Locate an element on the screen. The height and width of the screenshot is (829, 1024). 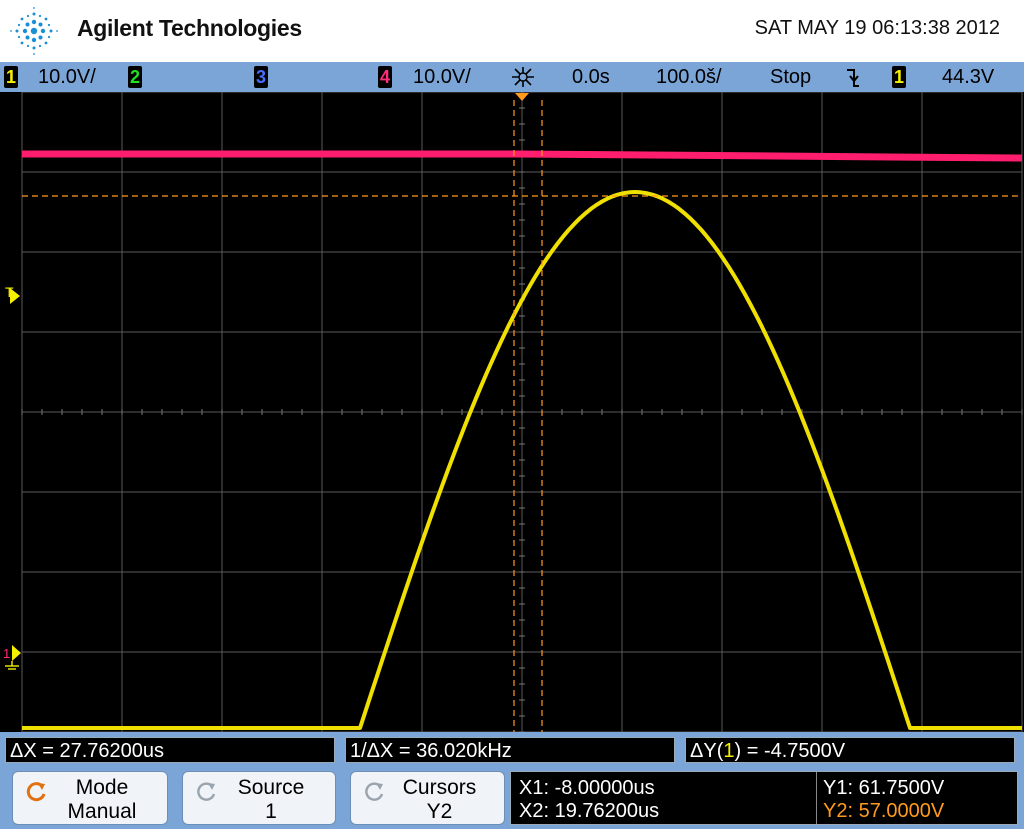
delta-y-channel: 1 is located at coordinates (729, 751).